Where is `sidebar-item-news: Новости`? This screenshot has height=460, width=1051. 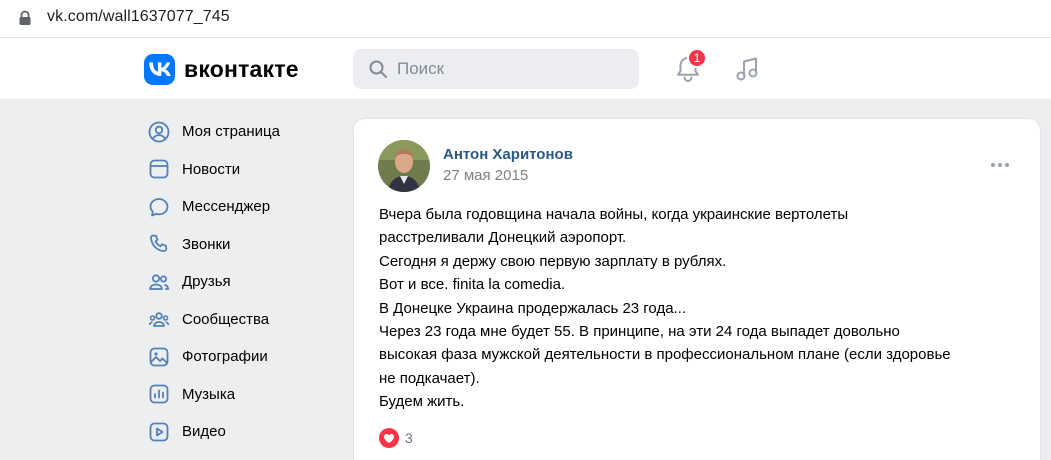 sidebar-item-news: Новости is located at coordinates (244, 170).